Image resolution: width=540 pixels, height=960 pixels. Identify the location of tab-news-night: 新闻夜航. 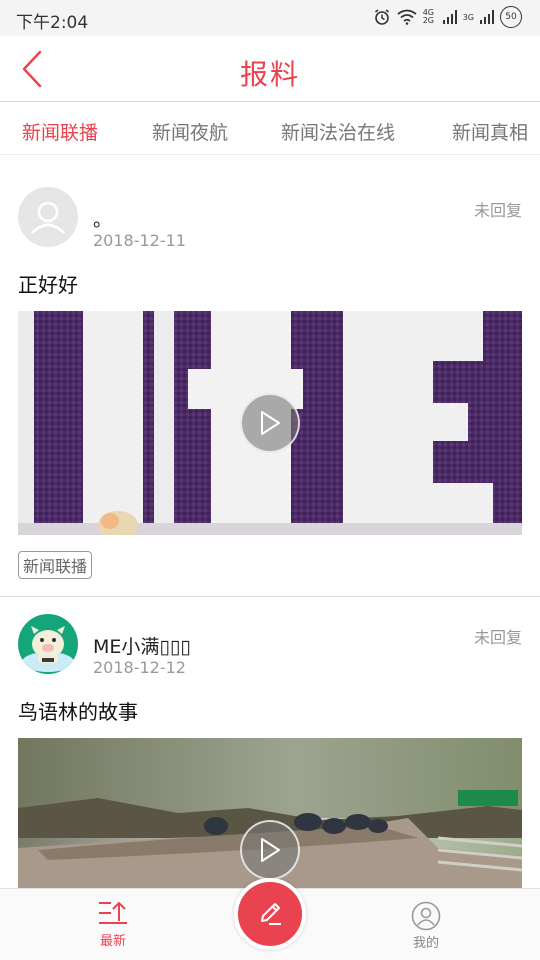
(190, 131).